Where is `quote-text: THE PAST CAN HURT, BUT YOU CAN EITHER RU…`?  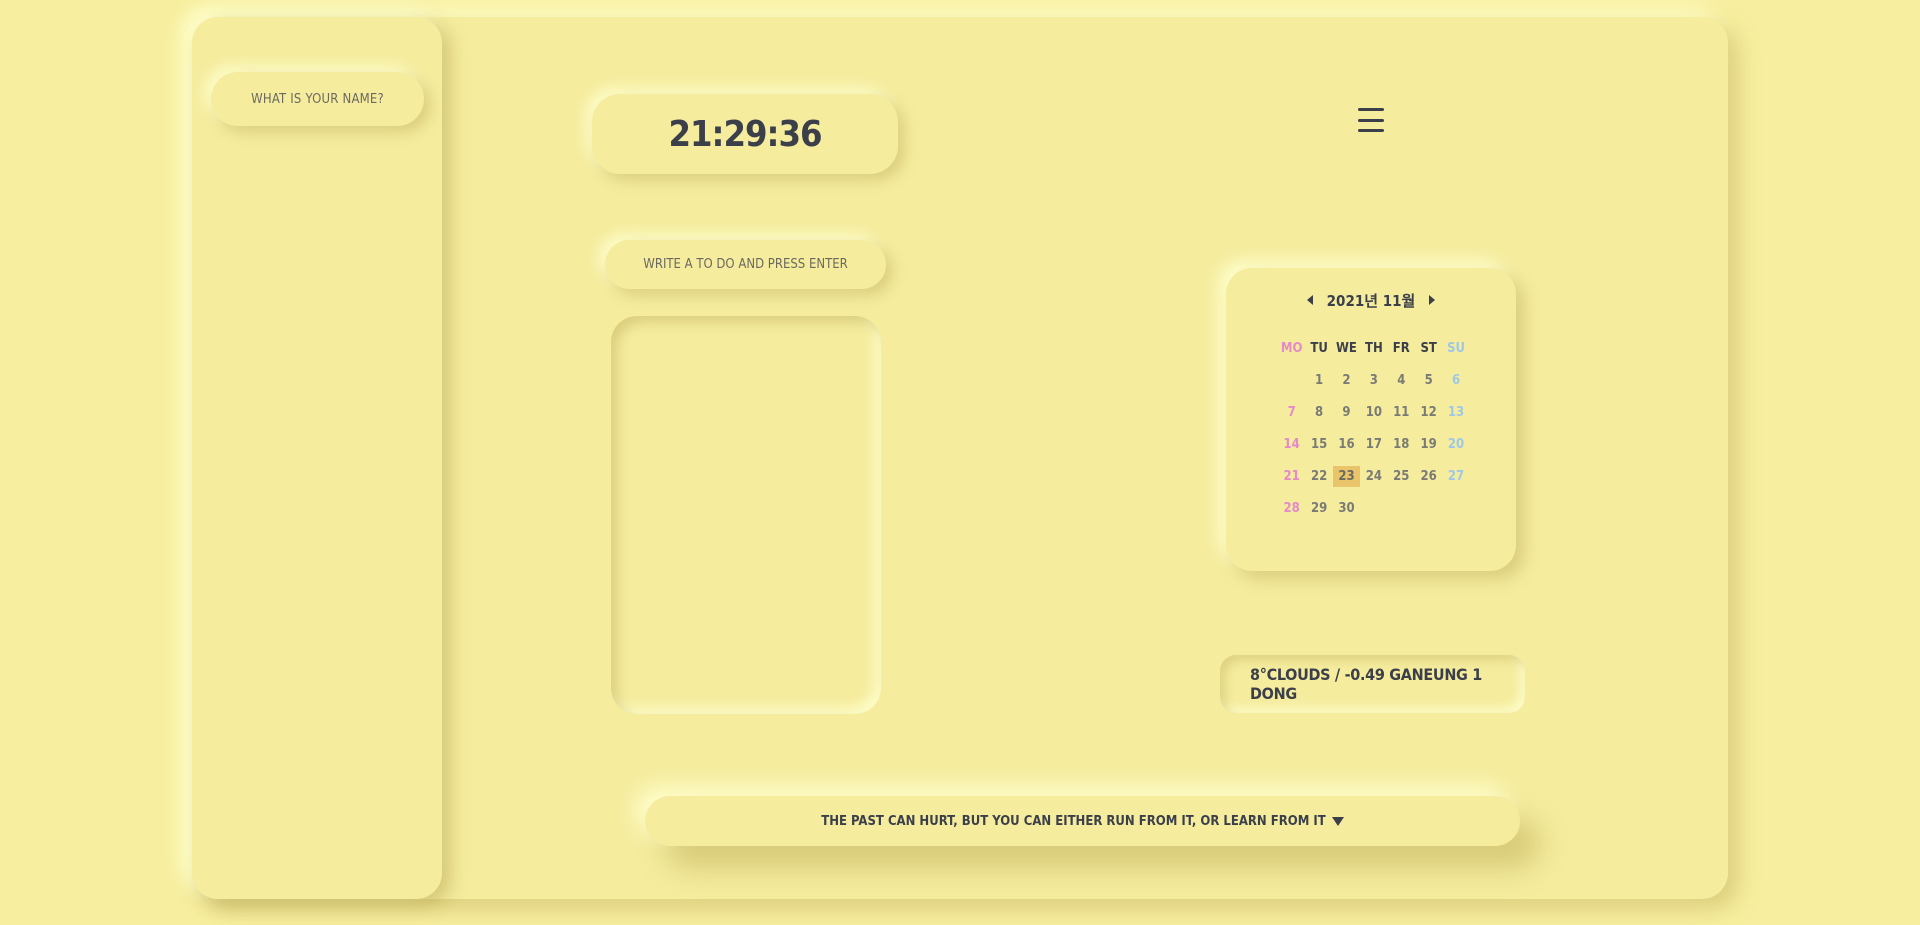 quote-text: THE PAST CAN HURT, BUT YOU CAN EITHER RU… is located at coordinates (1073, 821).